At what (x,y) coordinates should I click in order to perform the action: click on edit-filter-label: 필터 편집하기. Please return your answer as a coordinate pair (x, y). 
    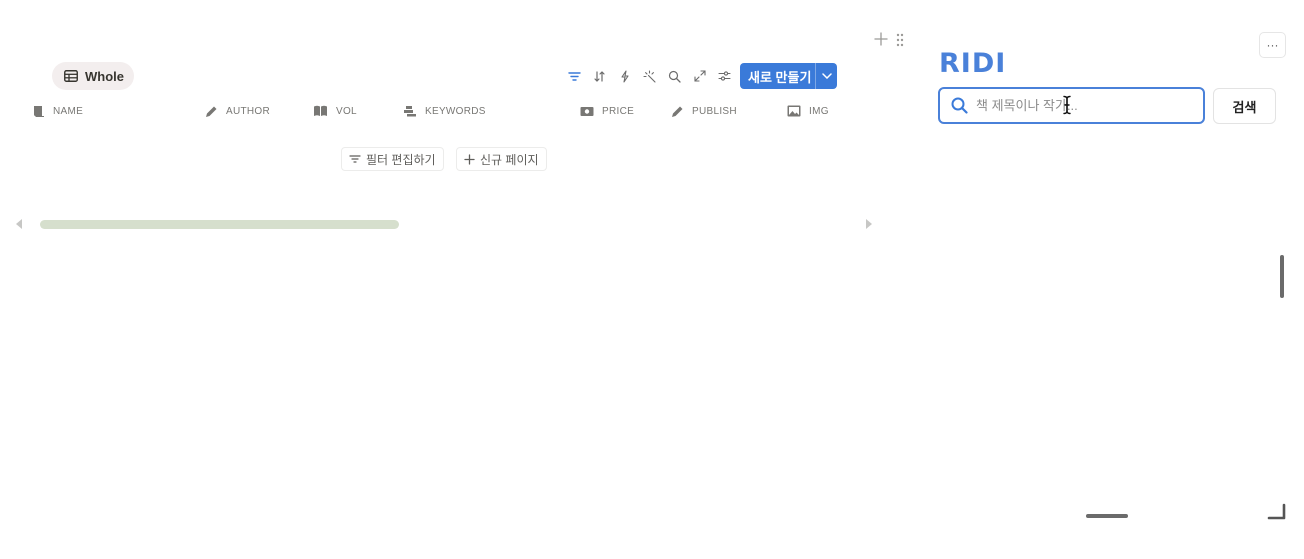
    Looking at the image, I should click on (401, 159).